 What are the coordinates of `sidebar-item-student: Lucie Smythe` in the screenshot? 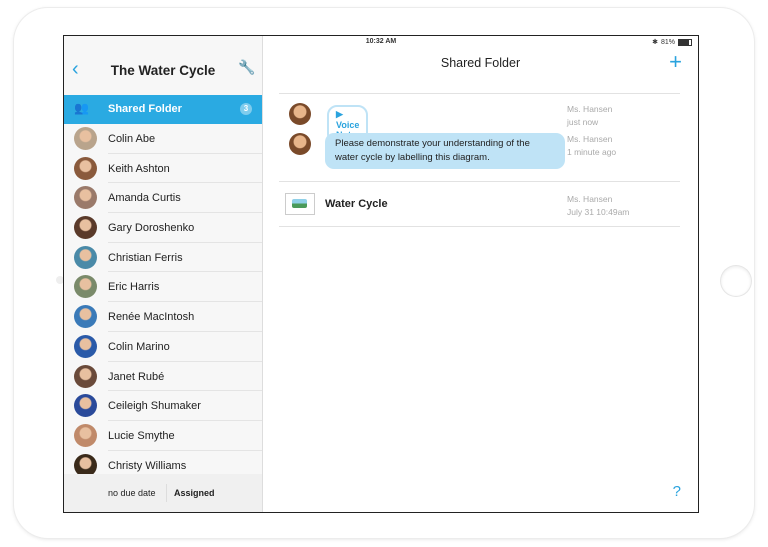 It's located at (163, 436).